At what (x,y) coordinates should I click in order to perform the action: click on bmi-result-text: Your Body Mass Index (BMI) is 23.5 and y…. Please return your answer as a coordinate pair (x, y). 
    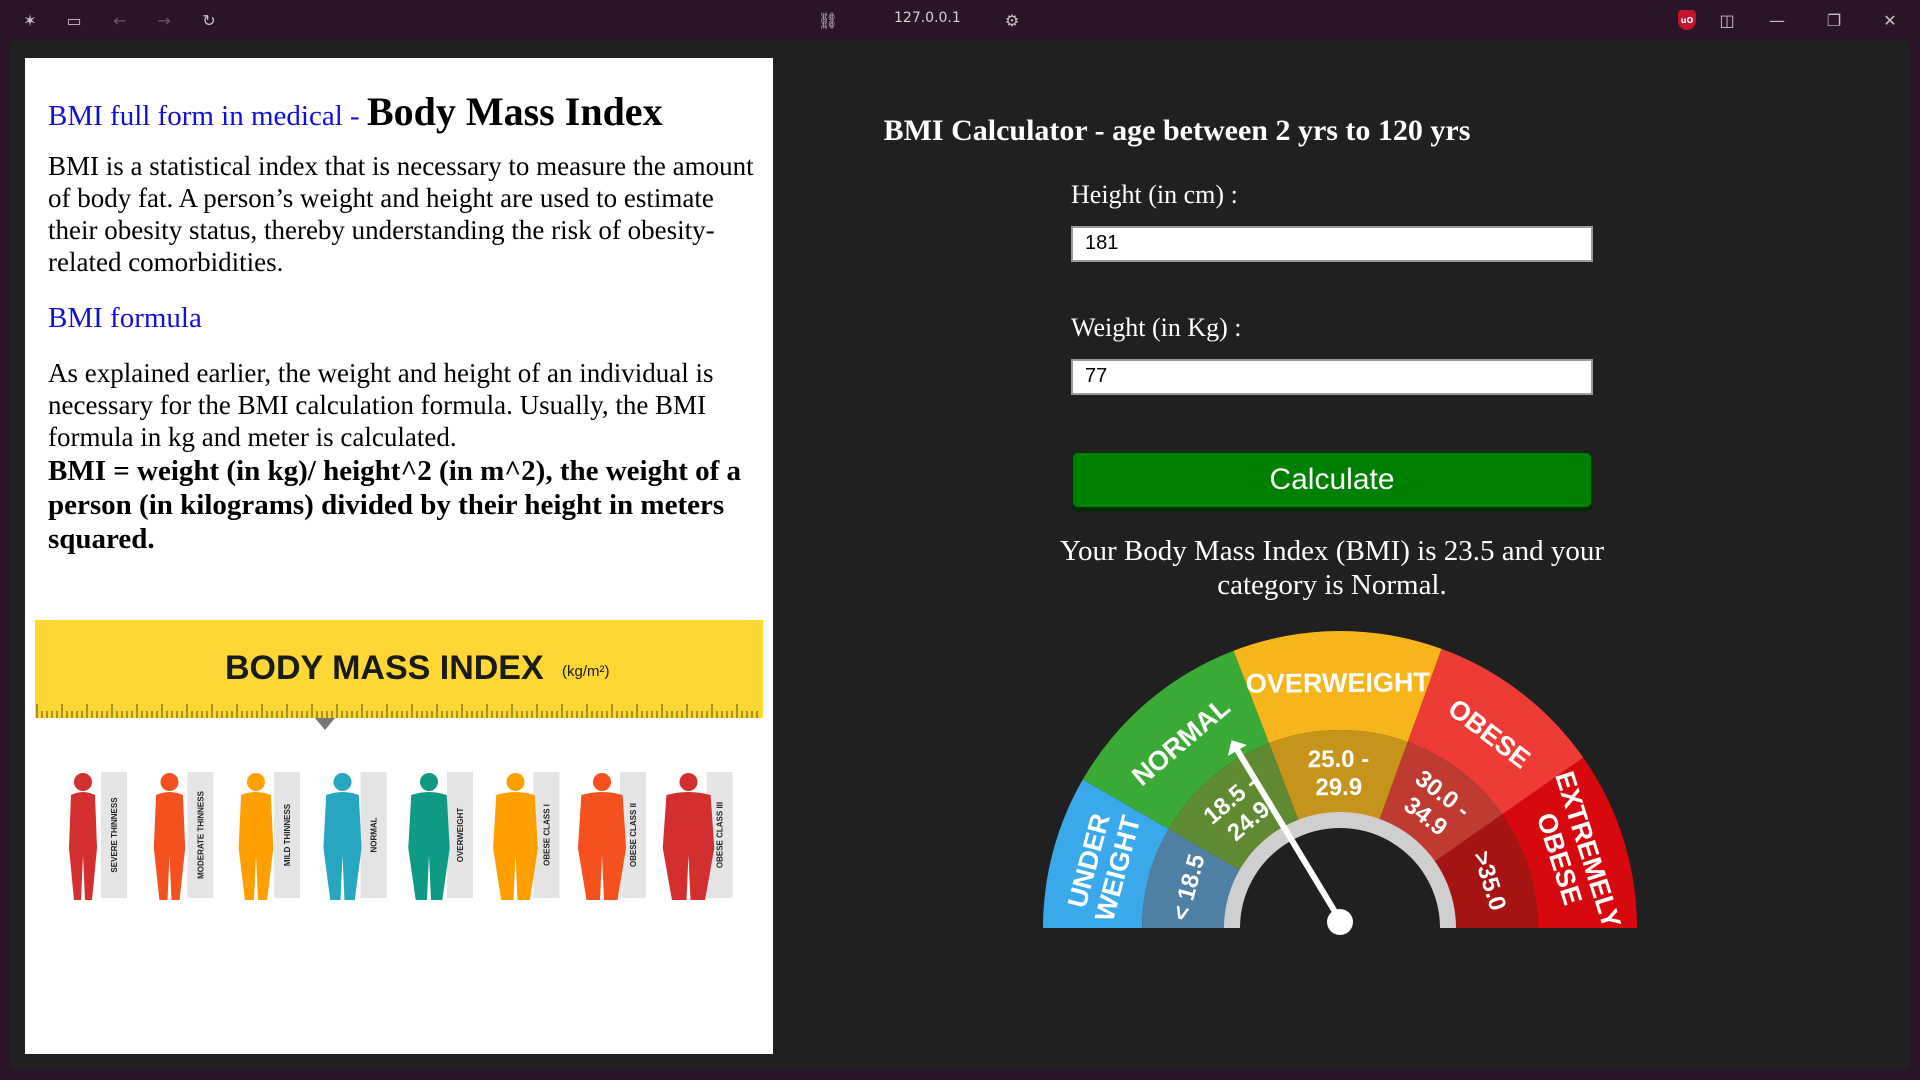
    Looking at the image, I should click on (1332, 568).